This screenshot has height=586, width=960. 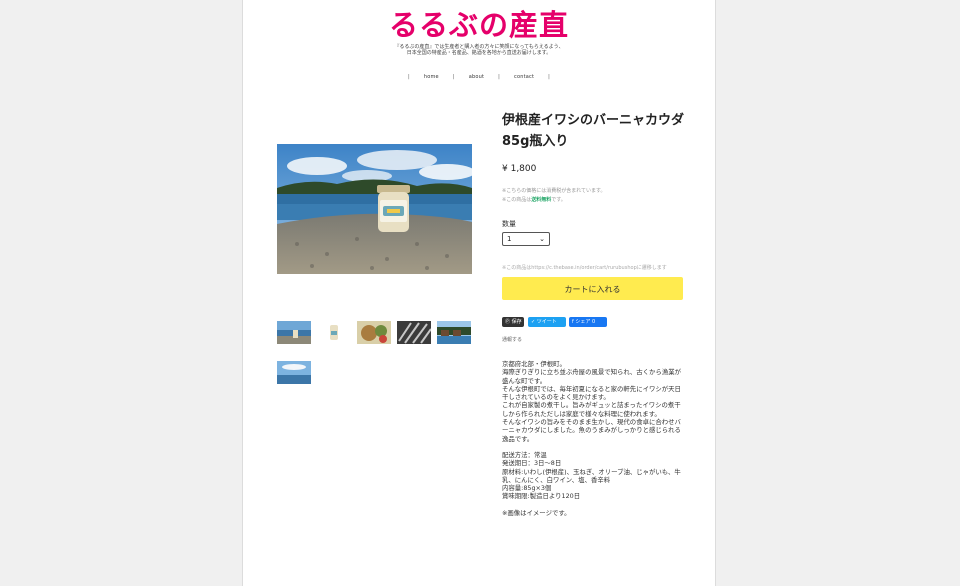 I want to click on tagline-line2: 日本全国の特産品・名産品、銘酒を各地から直送お届けします。, so click(x=479, y=53).